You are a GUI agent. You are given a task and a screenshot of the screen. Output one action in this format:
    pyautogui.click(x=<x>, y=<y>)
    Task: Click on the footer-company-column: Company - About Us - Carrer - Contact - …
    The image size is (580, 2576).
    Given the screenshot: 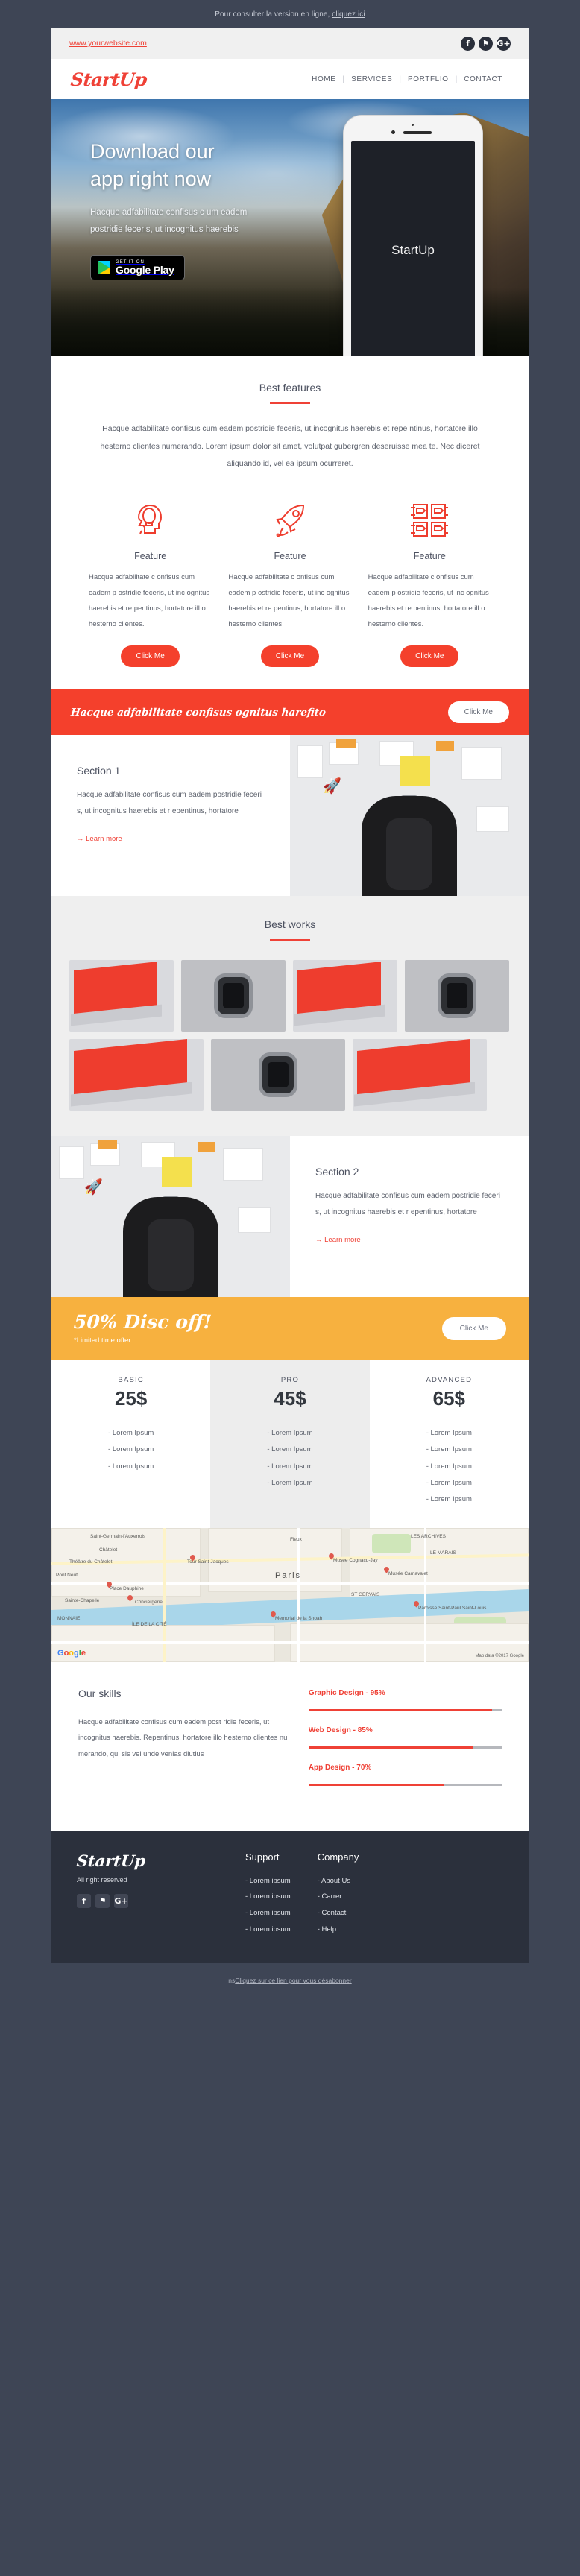 What is the action you would take?
    pyautogui.click(x=338, y=1895)
    